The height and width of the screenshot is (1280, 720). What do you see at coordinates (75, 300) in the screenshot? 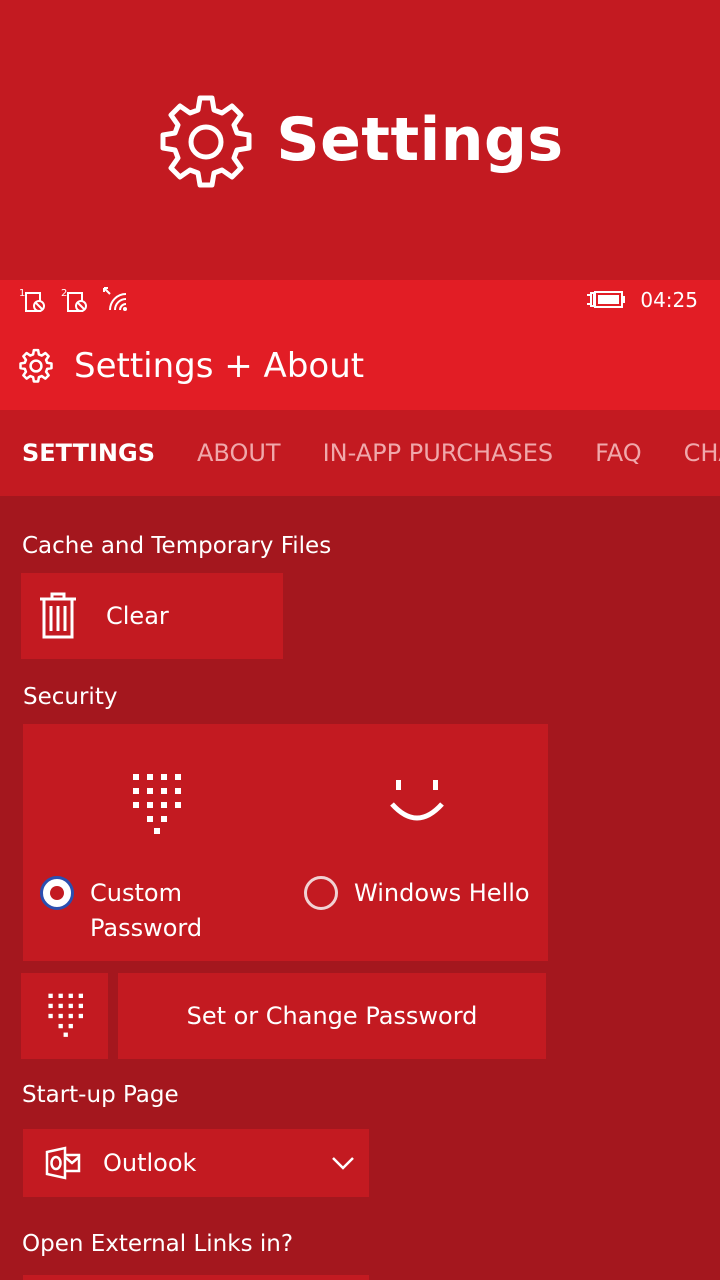
I see `sim2-no-signal-icon: 2` at bounding box center [75, 300].